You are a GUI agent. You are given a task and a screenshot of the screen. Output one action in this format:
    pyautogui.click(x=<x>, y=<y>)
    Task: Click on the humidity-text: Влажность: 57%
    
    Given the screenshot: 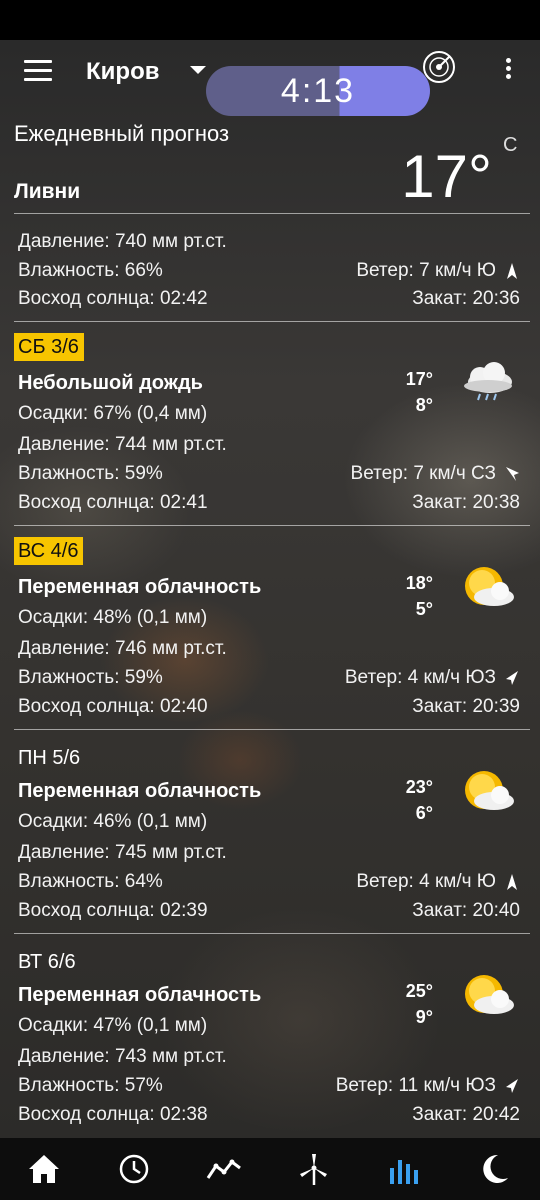 What is the action you would take?
    pyautogui.click(x=90, y=1085)
    